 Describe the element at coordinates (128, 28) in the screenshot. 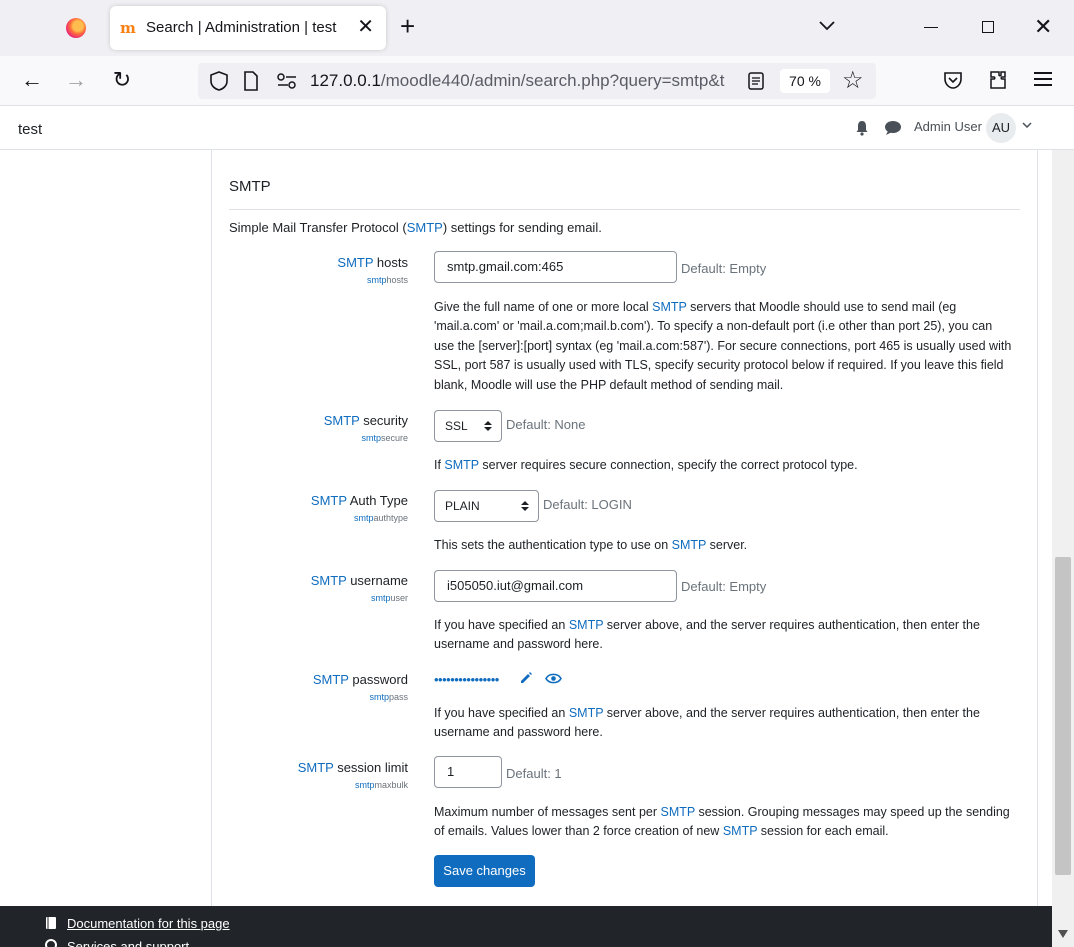

I see `moodle-favicon-icon: m` at that location.